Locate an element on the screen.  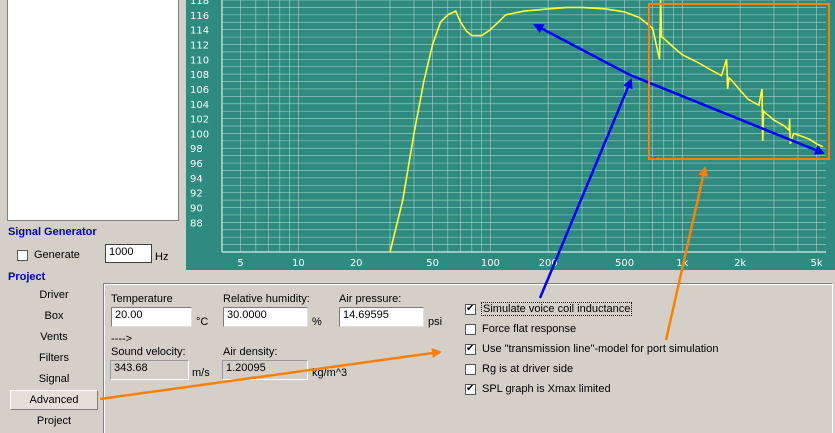
sound-velocity-value: 343.68 is located at coordinates (149, 370).